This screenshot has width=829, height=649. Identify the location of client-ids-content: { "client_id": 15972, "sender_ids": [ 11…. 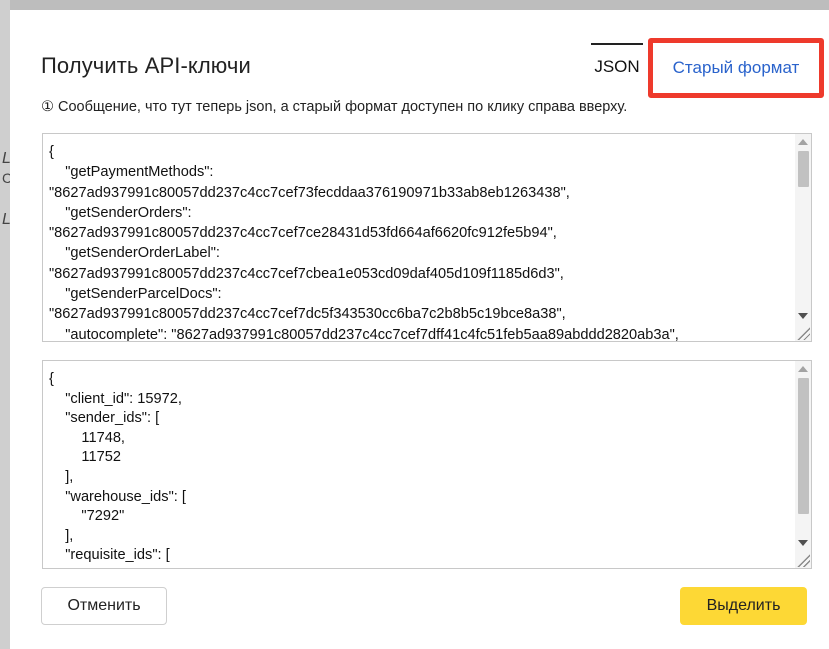
(117, 467).